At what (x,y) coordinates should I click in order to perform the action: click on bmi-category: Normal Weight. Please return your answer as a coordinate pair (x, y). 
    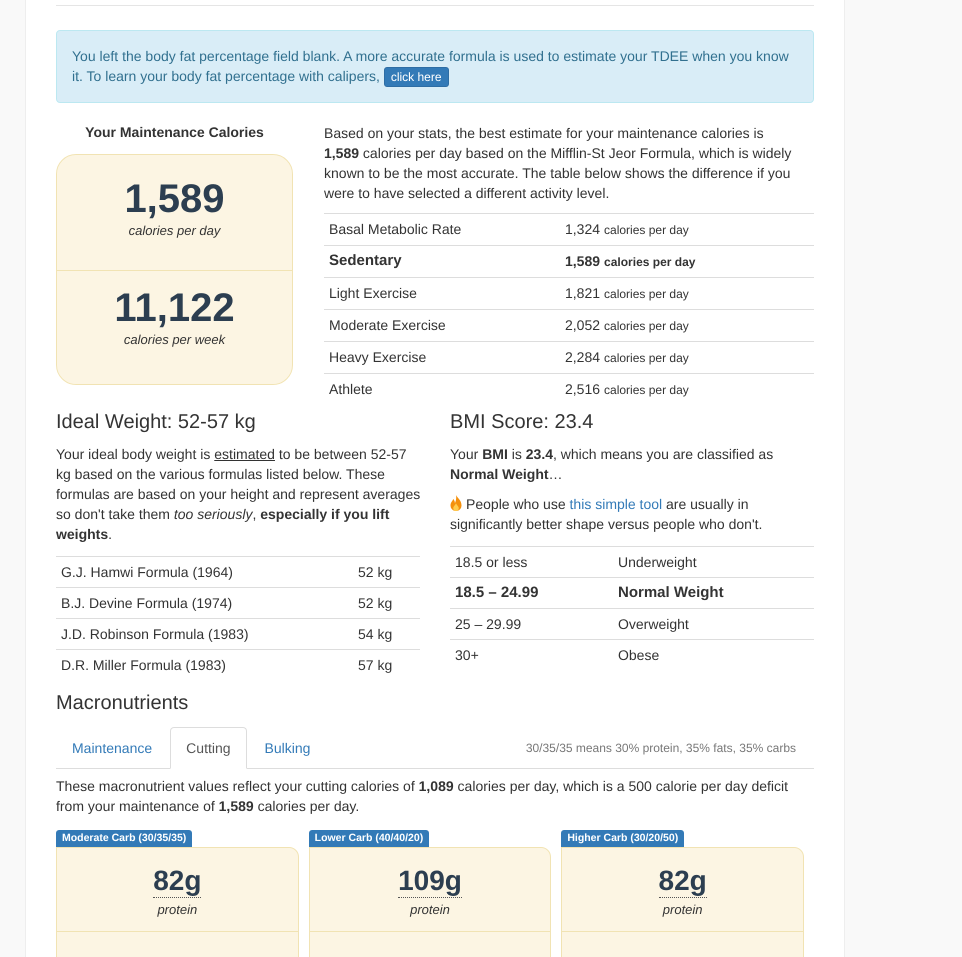
    Looking at the image, I should click on (671, 593).